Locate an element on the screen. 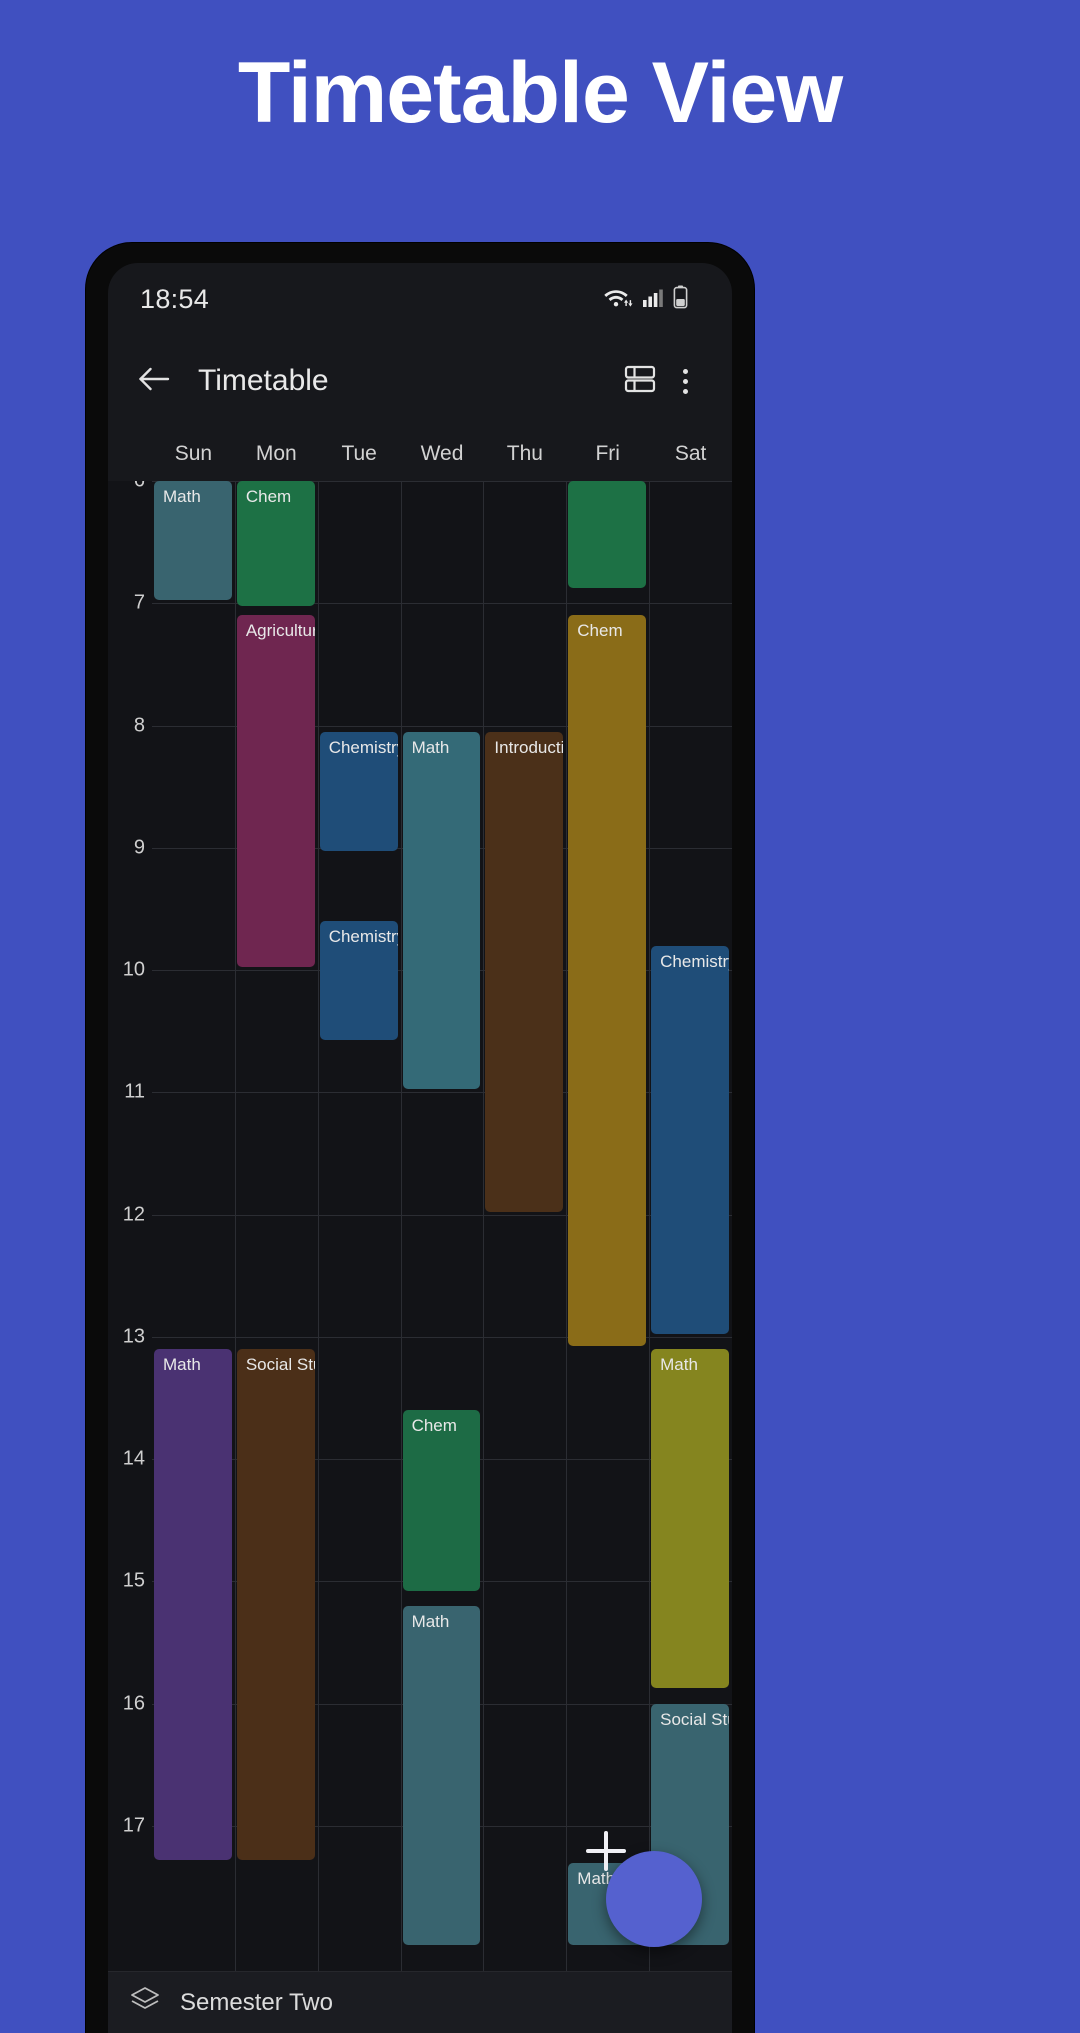  add-event-fab is located at coordinates (644, 1889).